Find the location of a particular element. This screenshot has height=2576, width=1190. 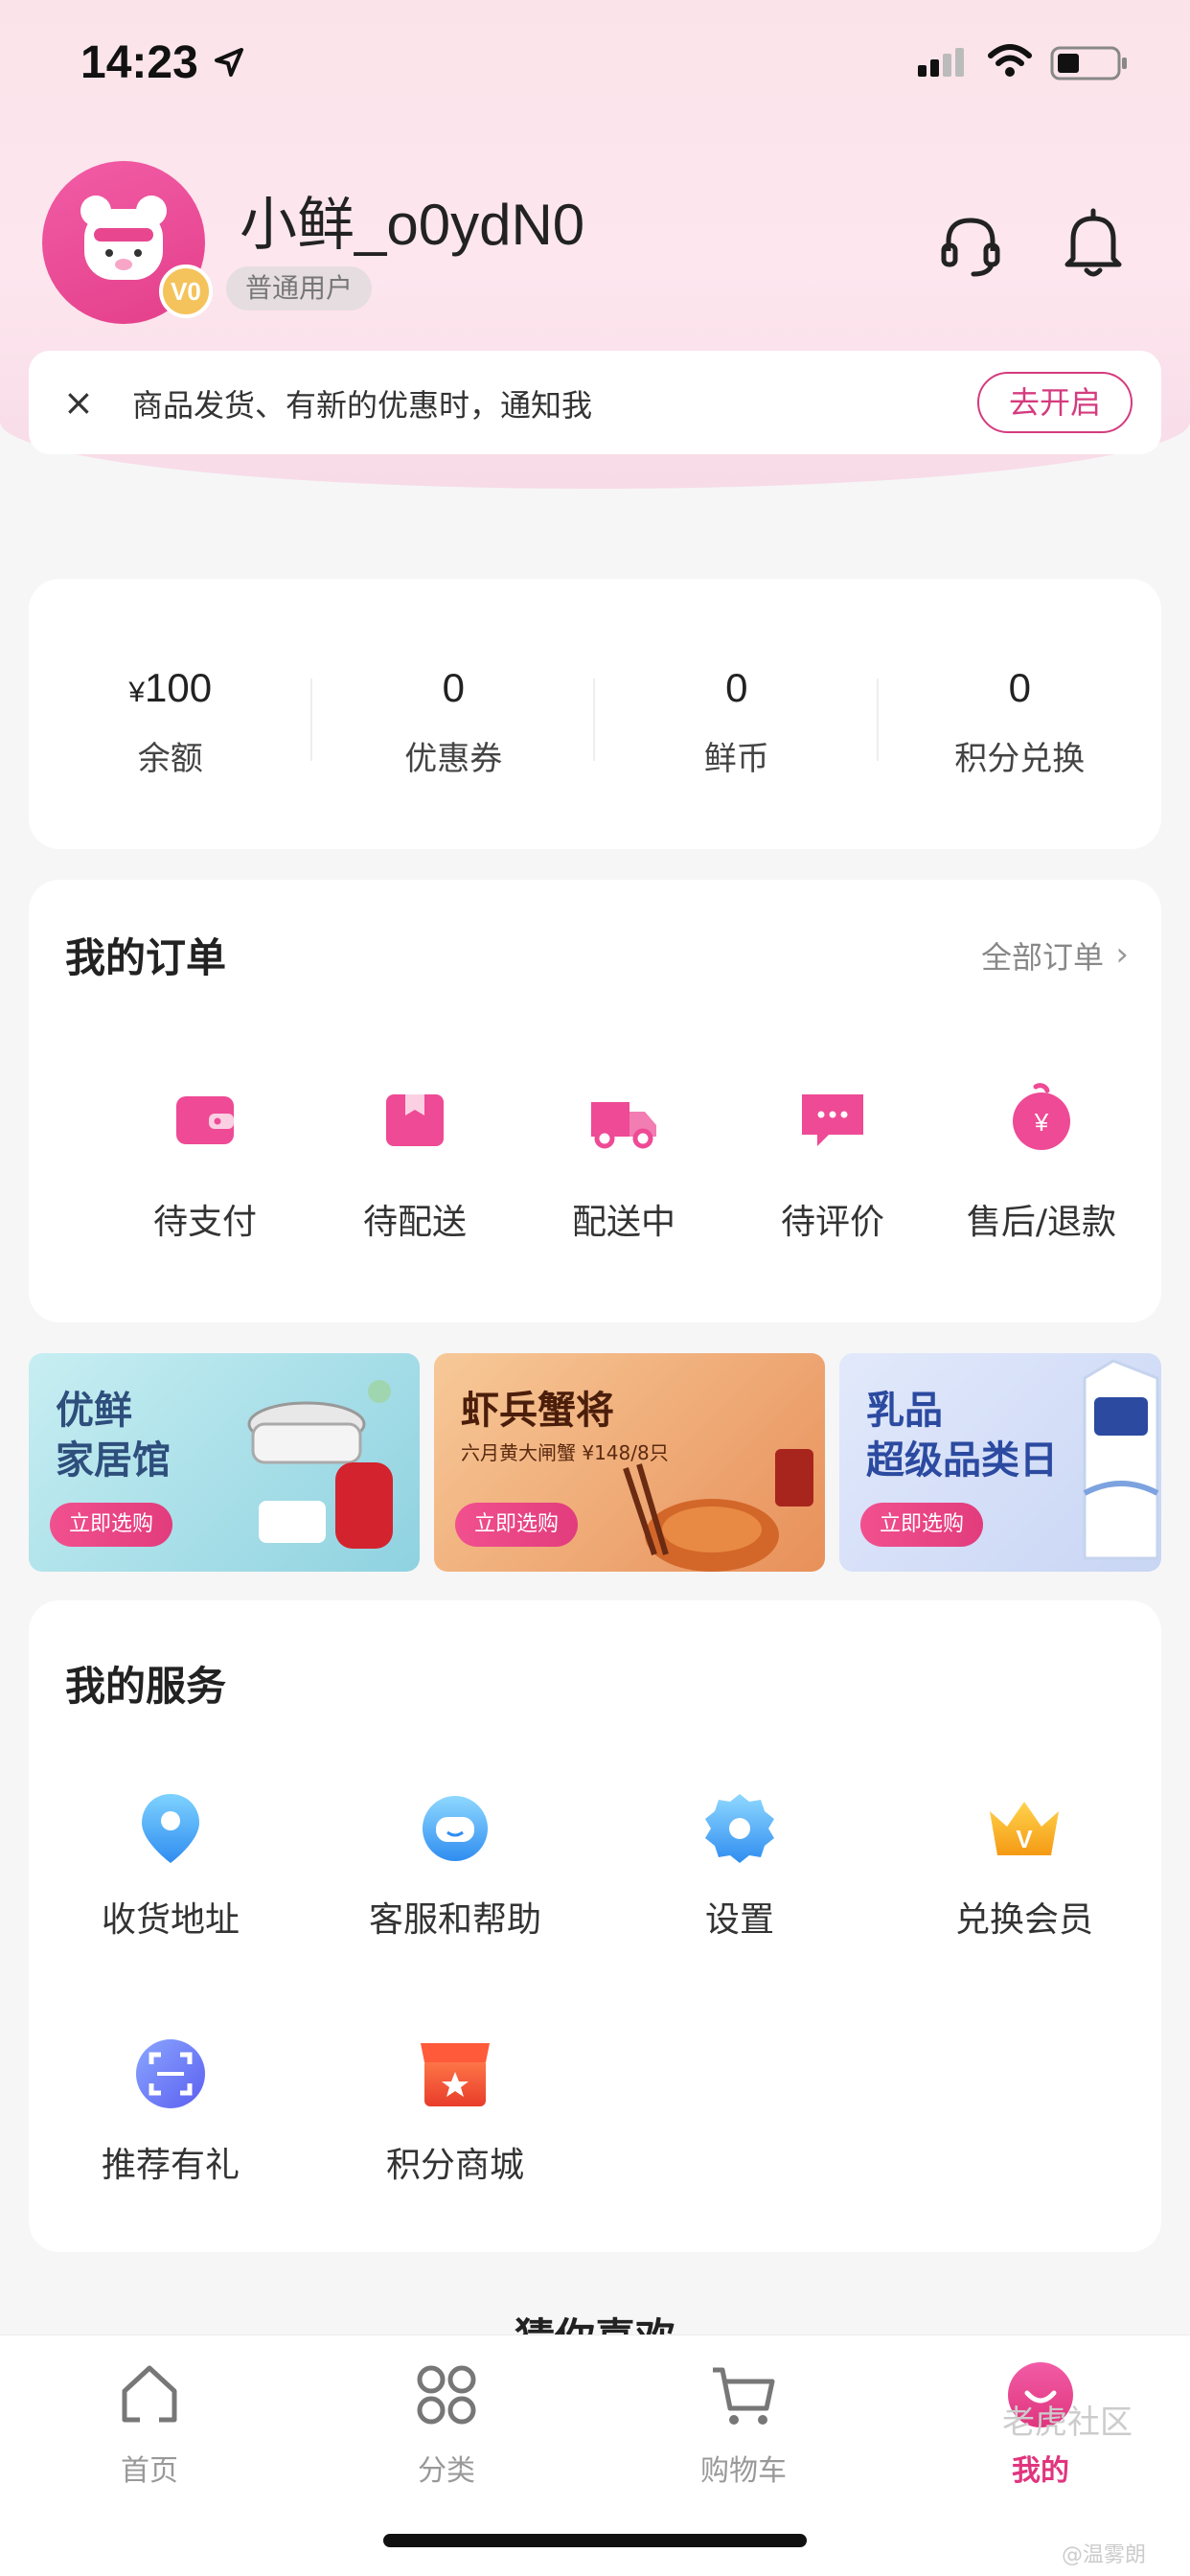

cookware-image-icon is located at coordinates (320, 1464).